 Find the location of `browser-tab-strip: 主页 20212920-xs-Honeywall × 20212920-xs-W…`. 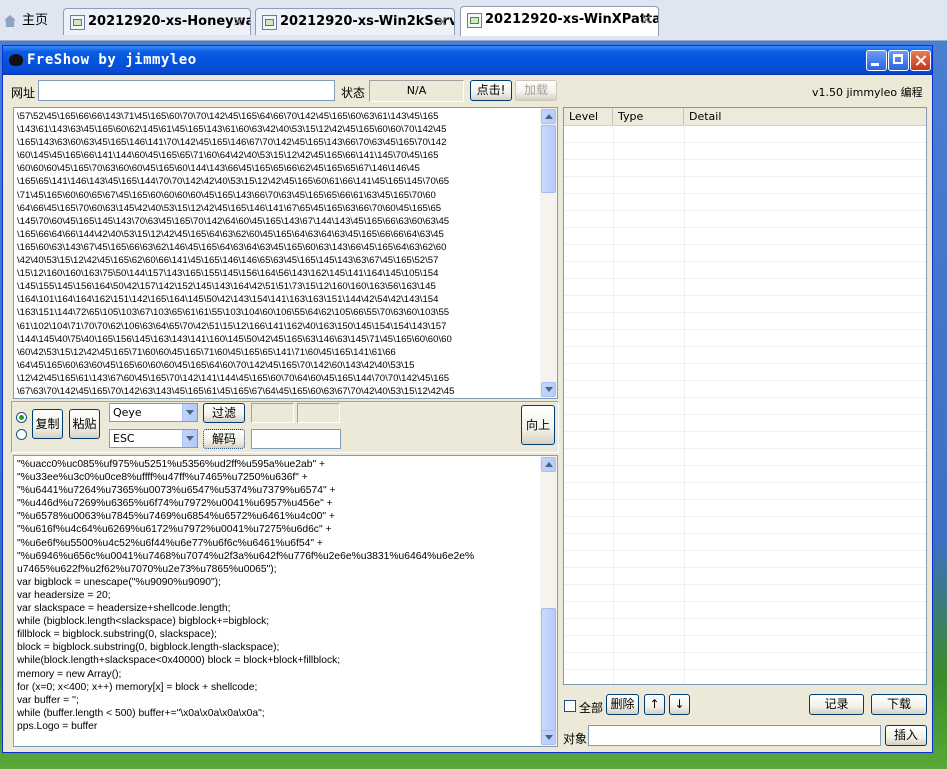

browser-tab-strip: 主页 20212920-xs-Honeywall × 20212920-xs-W… is located at coordinates (473, 20).